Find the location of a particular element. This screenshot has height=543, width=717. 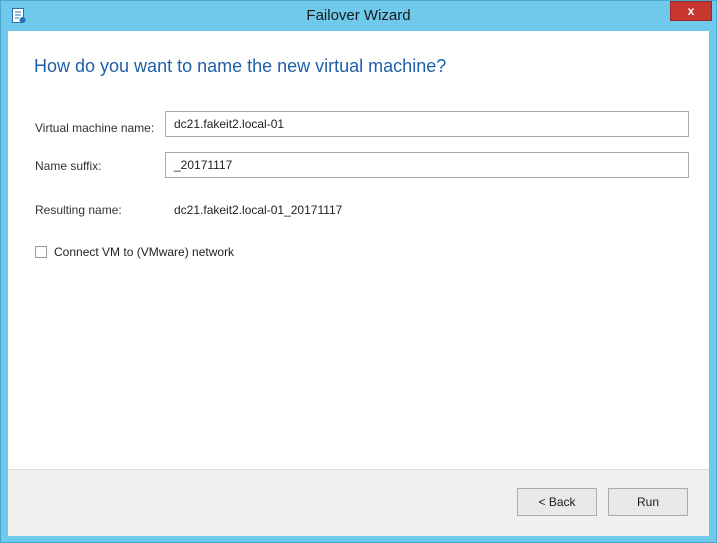

name-suffix-label: Name suffix: is located at coordinates (68, 166).